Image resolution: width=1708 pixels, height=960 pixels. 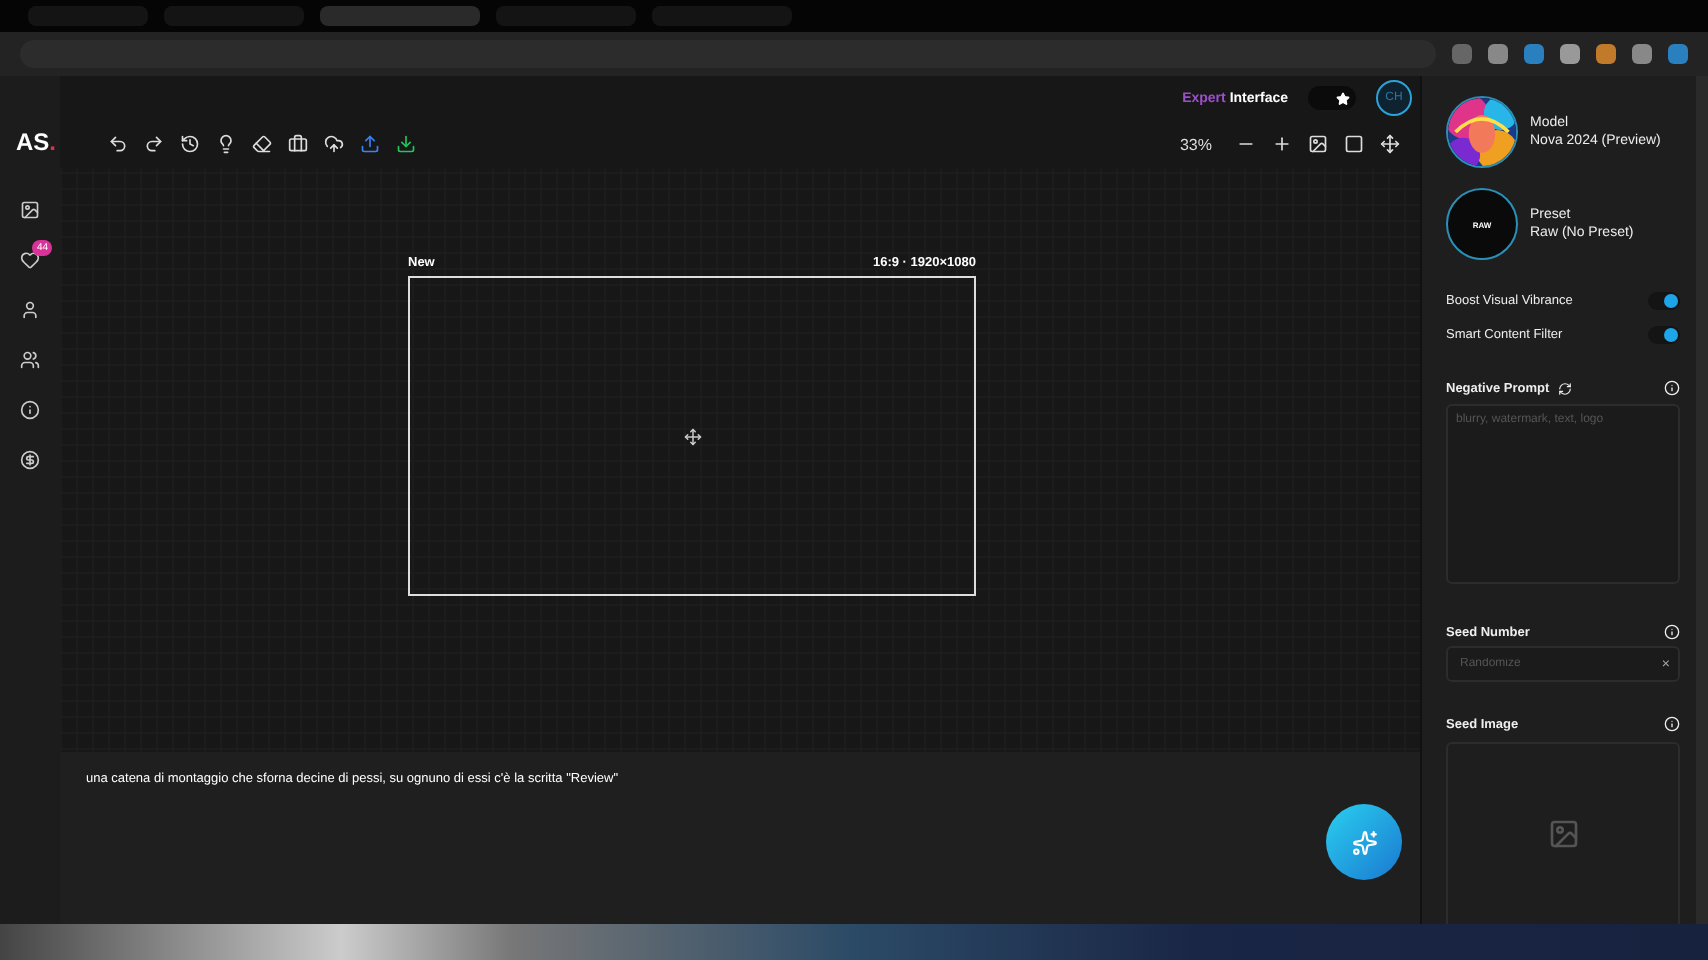 What do you see at coordinates (30, 260) in the screenshot?
I see `heart-icon` at bounding box center [30, 260].